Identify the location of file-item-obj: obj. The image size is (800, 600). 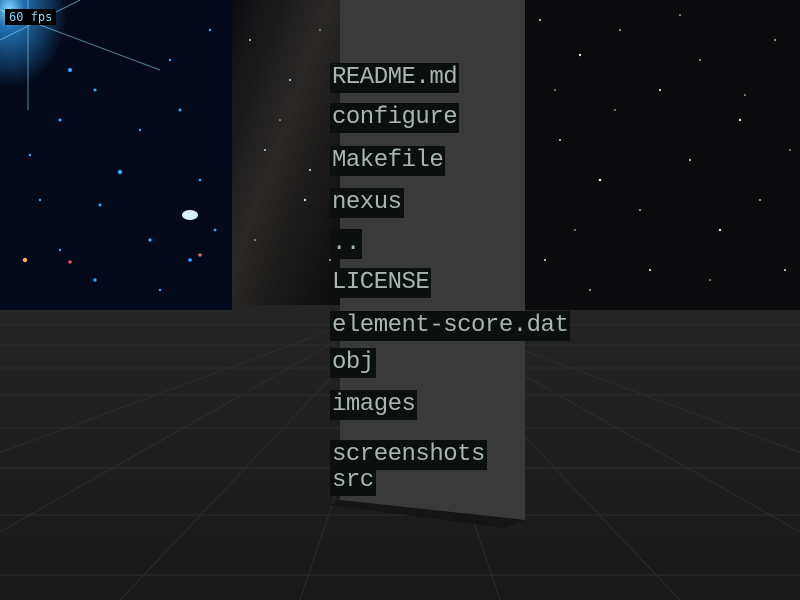
(353, 363).